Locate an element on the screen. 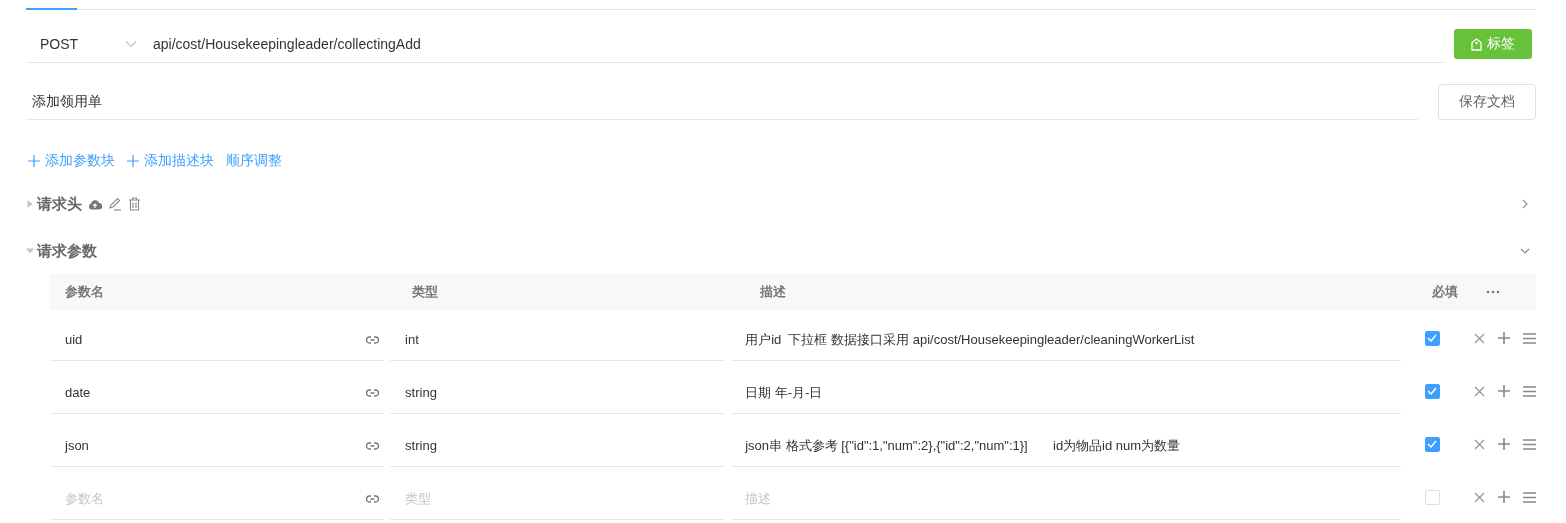 Image resolution: width=1566 pixels, height=523 pixels. tab-indicator is located at coordinates (51, 9).